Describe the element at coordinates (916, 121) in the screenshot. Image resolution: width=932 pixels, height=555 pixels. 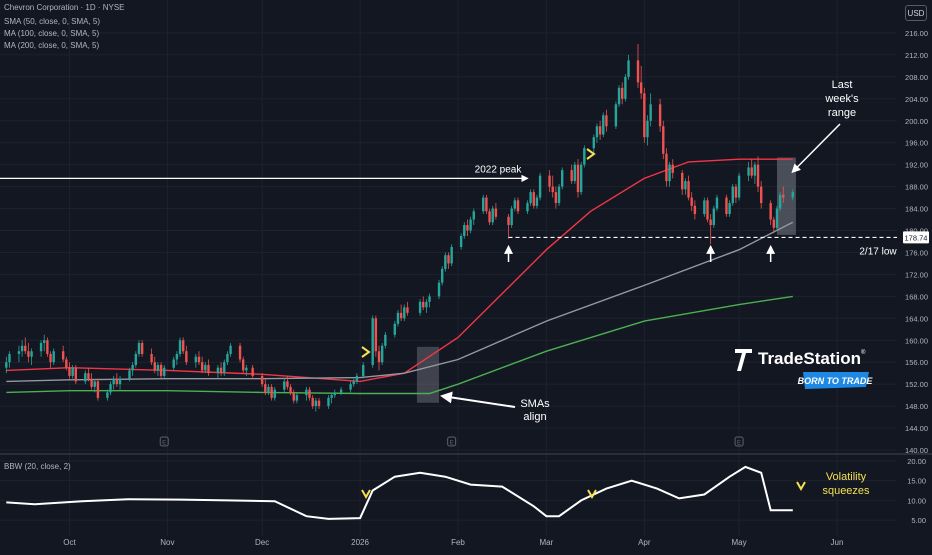
I see `price-tick-4: 200.00` at that location.